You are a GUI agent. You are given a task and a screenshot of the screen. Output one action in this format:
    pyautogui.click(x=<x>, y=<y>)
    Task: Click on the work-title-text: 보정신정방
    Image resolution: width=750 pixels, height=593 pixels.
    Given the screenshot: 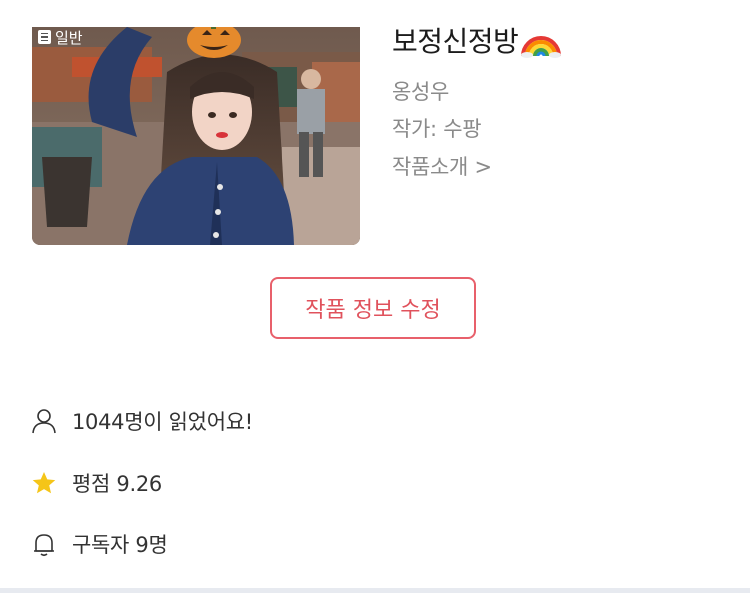 What is the action you would take?
    pyautogui.click(x=455, y=41)
    